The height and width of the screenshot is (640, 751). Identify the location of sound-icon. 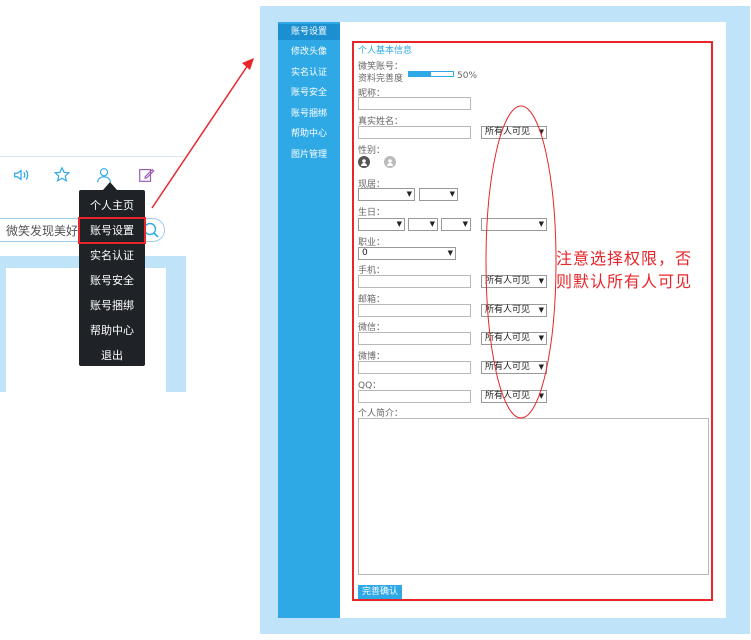
(21, 175).